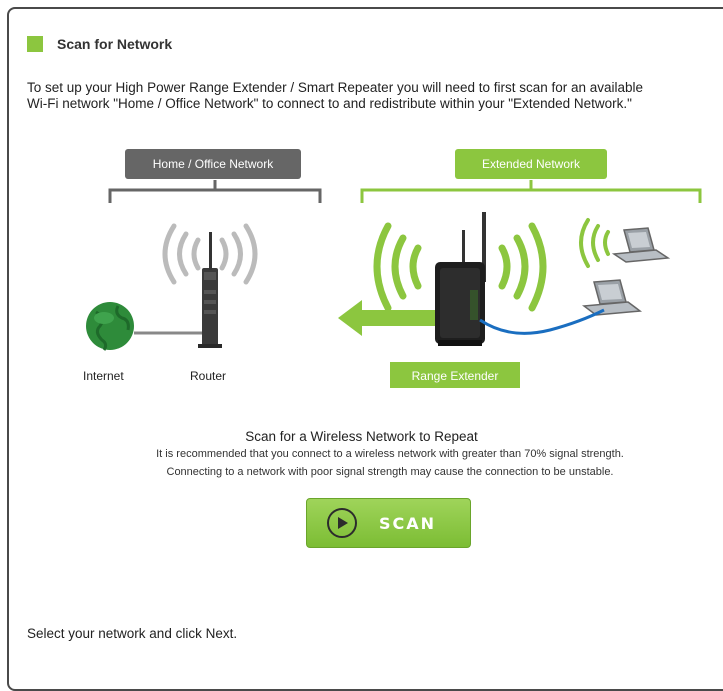  I want to click on range-extender-label: Range Extender, so click(455, 375).